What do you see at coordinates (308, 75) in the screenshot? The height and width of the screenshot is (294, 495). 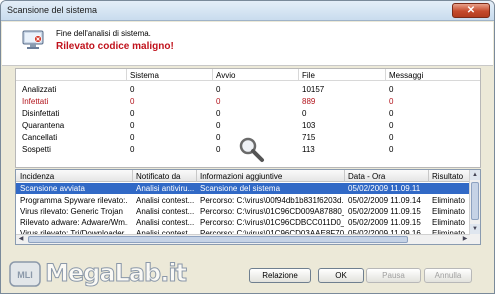 I see `col-file: File` at bounding box center [308, 75].